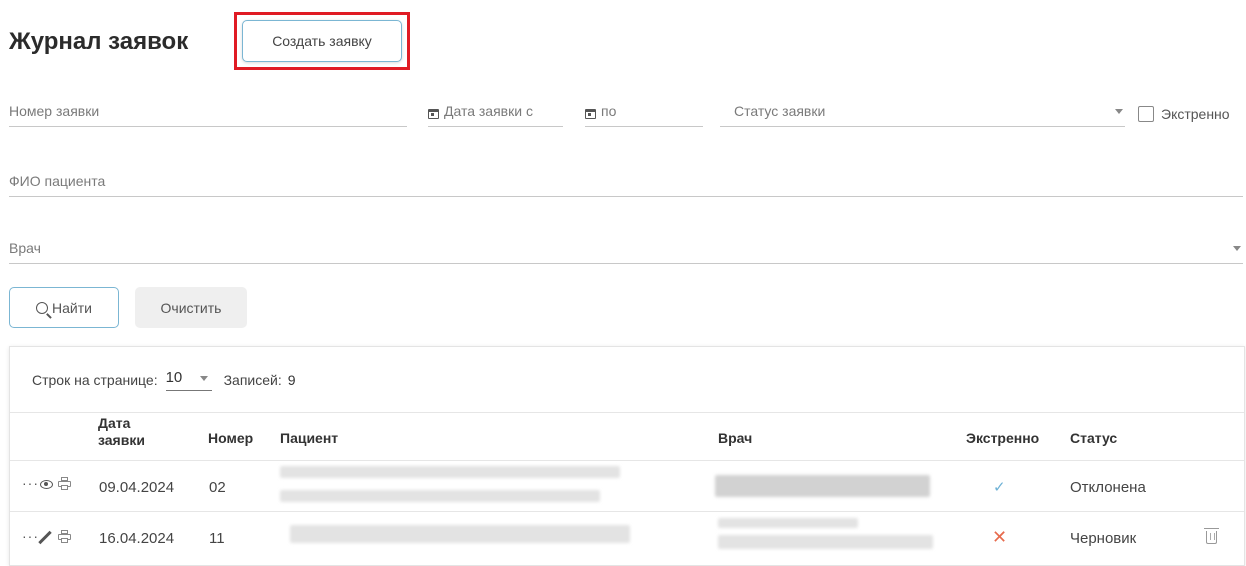 This screenshot has height=566, width=1246. What do you see at coordinates (1103, 538) in the screenshot?
I see `row-status: Черновик` at bounding box center [1103, 538].